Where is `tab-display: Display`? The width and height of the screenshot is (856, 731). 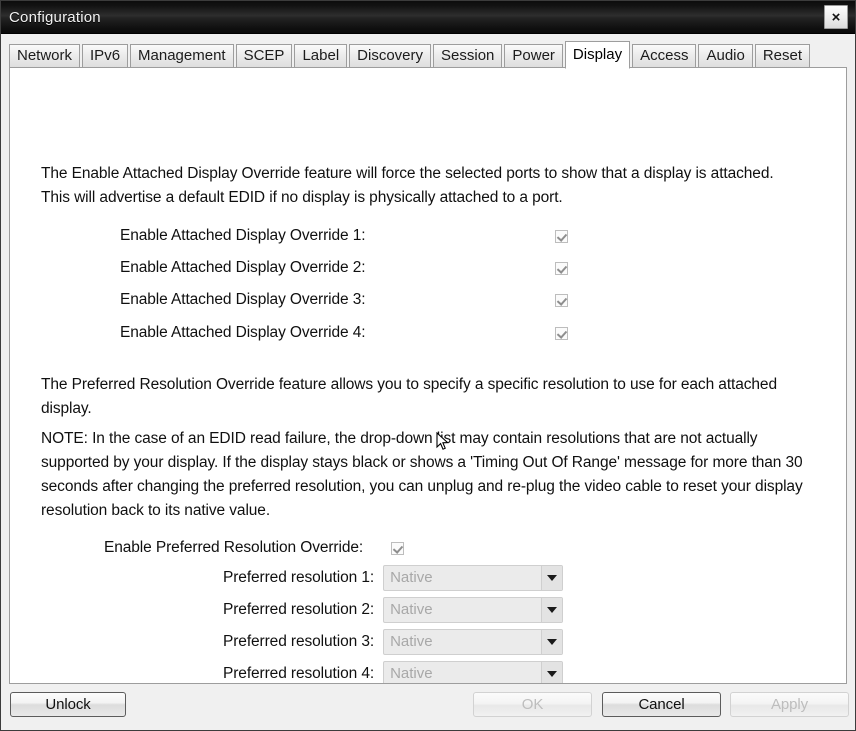 tab-display: Display is located at coordinates (597, 55).